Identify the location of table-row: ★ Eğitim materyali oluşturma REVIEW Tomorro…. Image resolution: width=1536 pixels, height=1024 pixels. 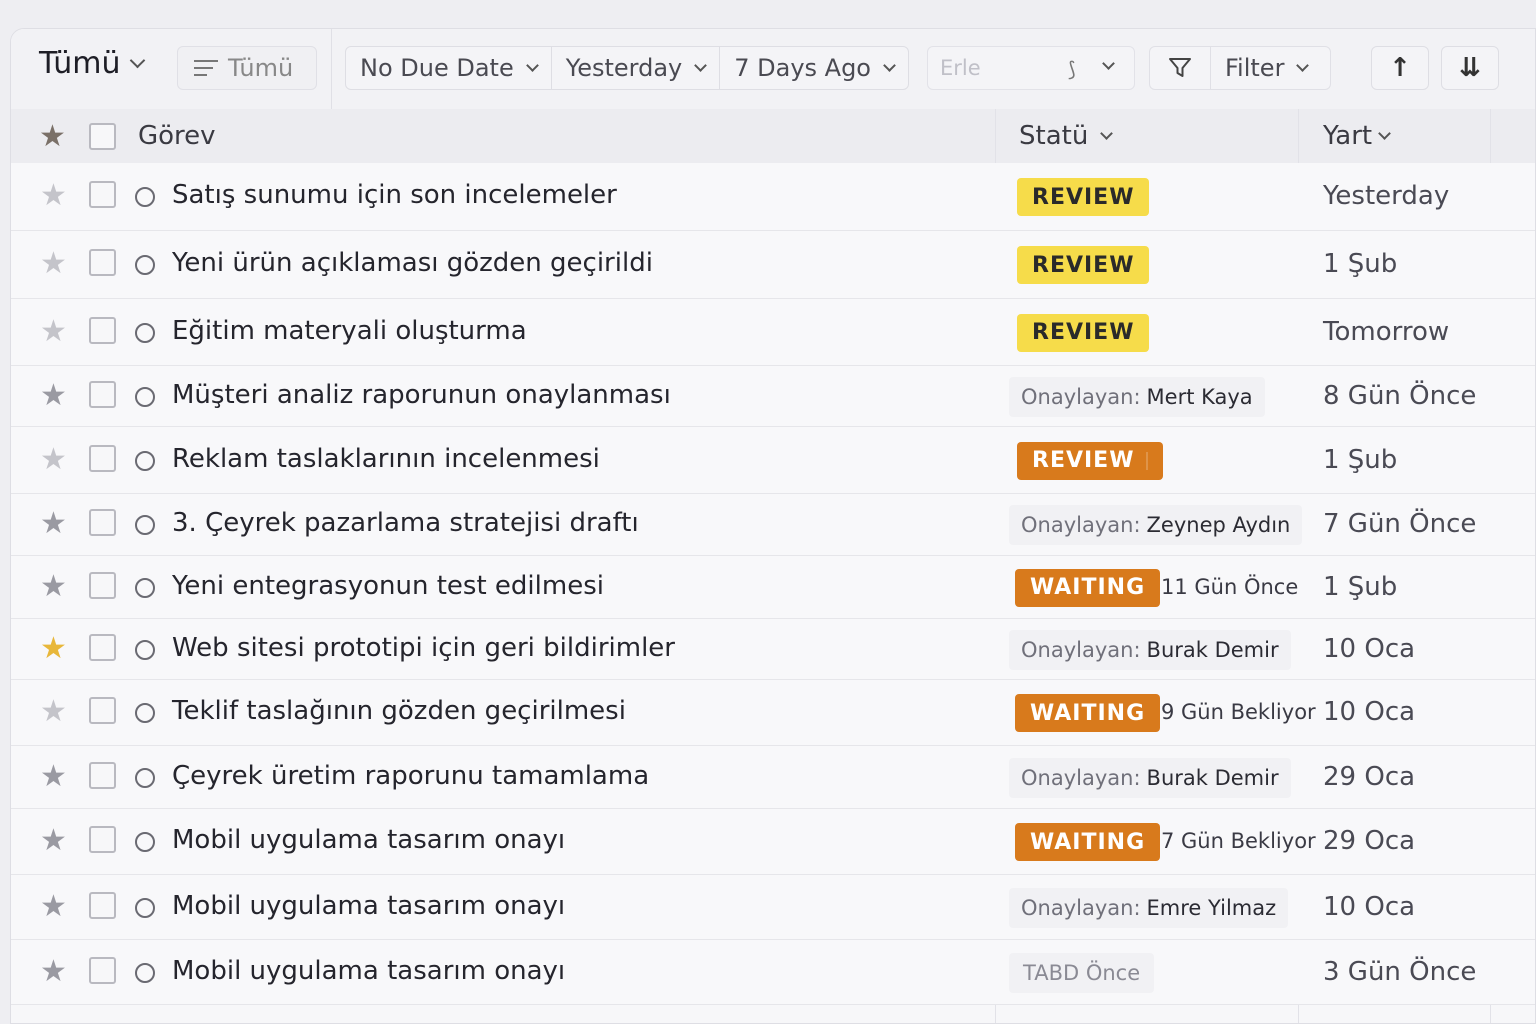
(773, 332).